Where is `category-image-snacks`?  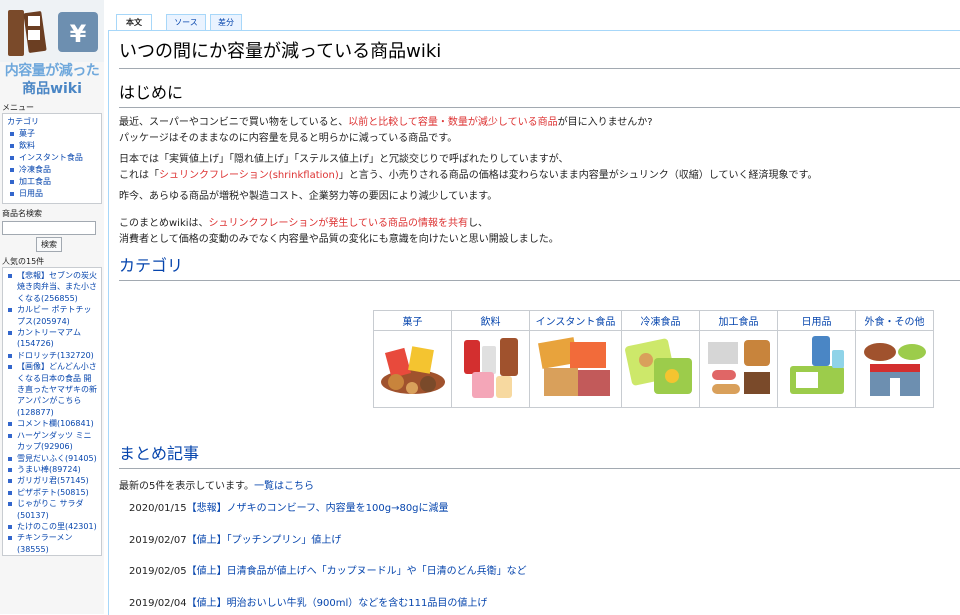 category-image-snacks is located at coordinates (412, 369).